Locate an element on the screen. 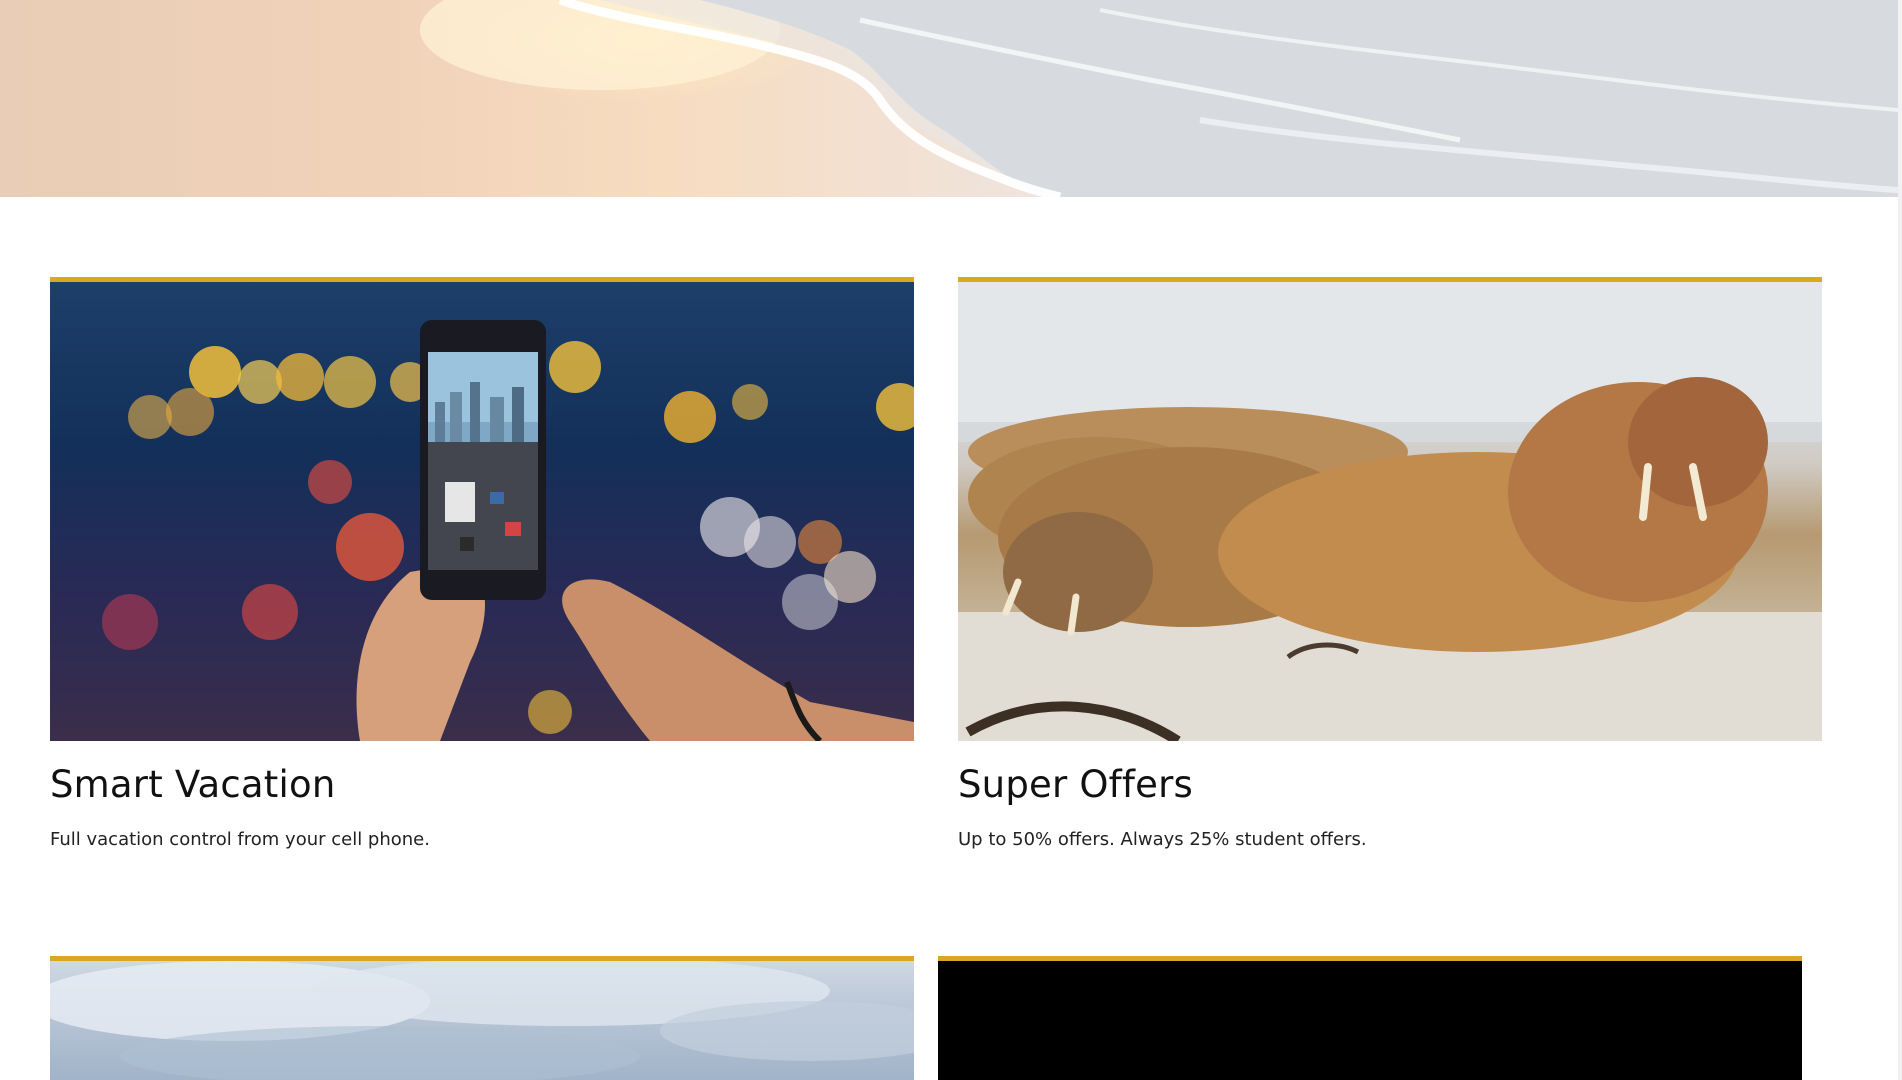 This screenshot has height=1080, width=1902. black-video-frame is located at coordinates (1370, 1020).